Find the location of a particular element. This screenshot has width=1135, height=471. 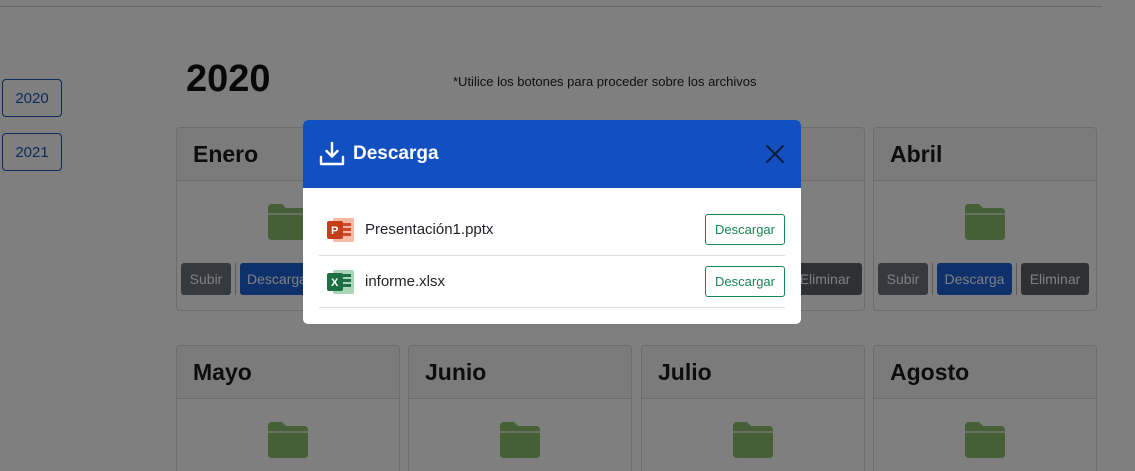

svg-text: P is located at coordinates (334, 231).